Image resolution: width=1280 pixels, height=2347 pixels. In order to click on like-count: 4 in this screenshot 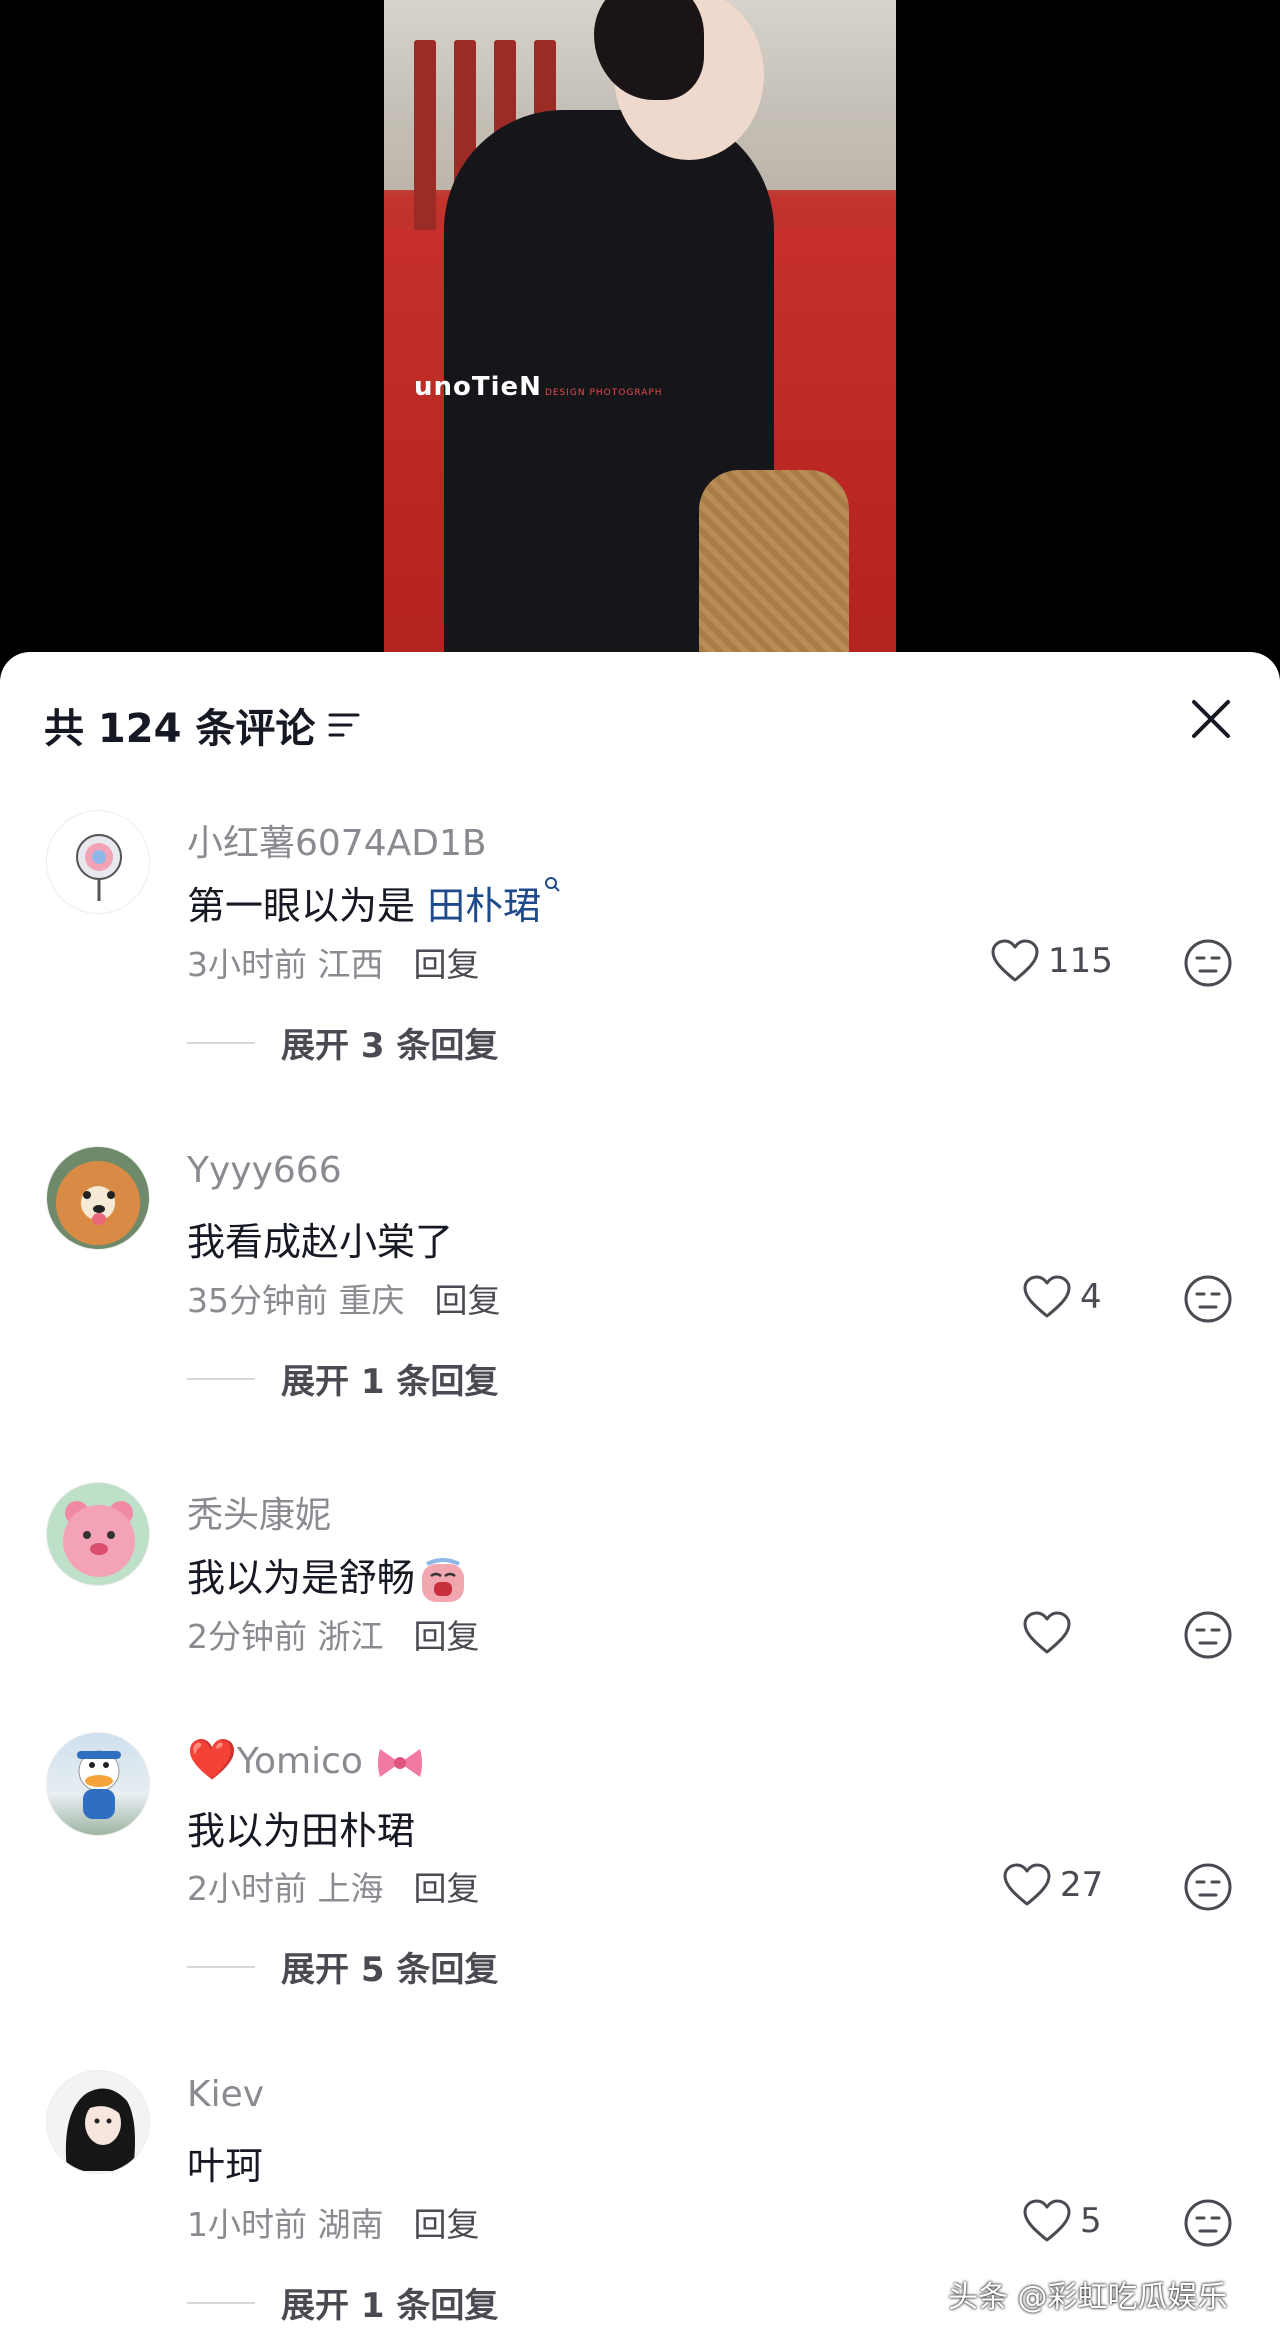, I will do `click(1091, 1297)`.